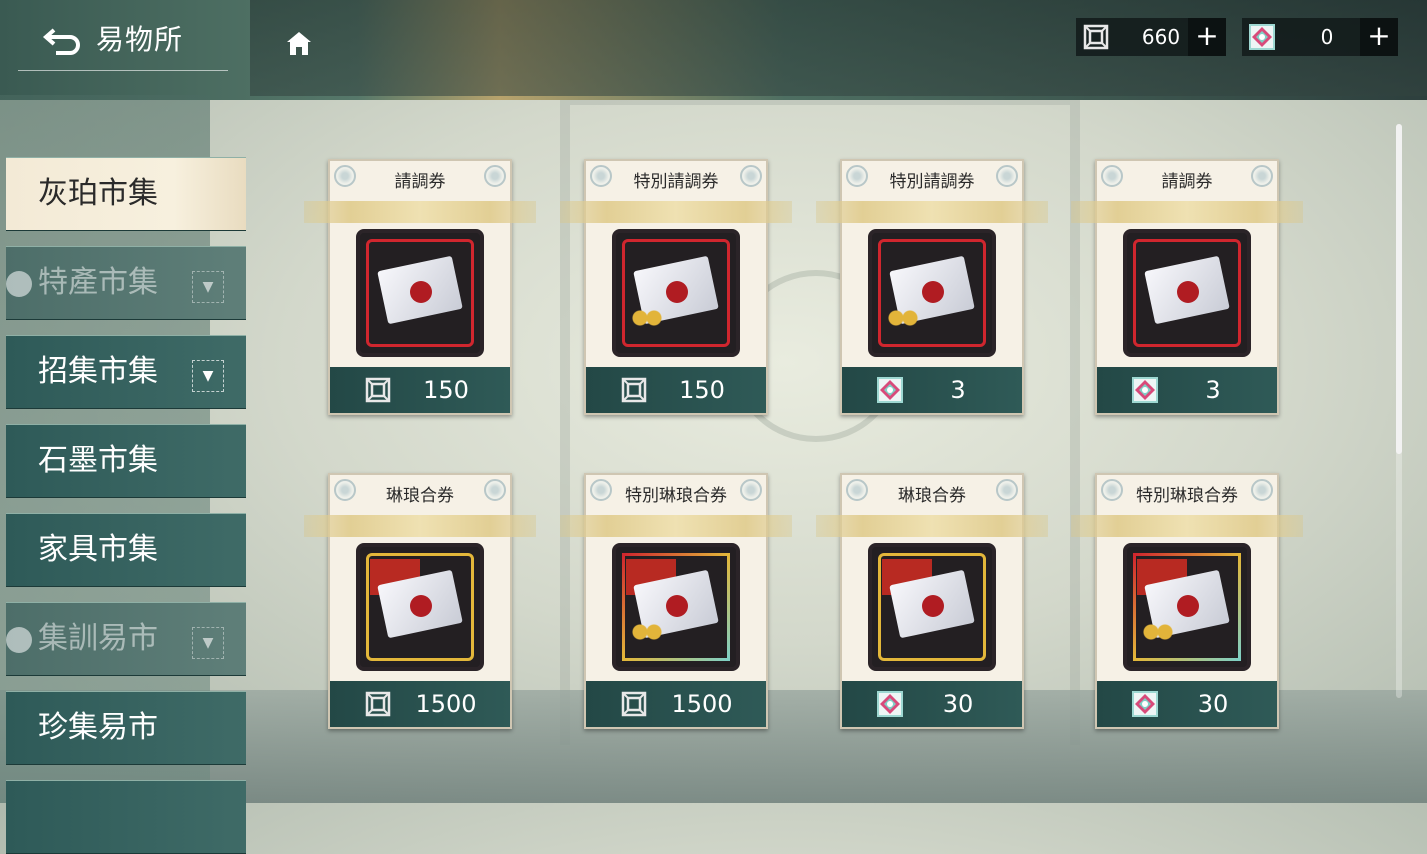  What do you see at coordinates (98, 727) in the screenshot?
I see `sidebar-item-label: 珍集易市` at bounding box center [98, 727].